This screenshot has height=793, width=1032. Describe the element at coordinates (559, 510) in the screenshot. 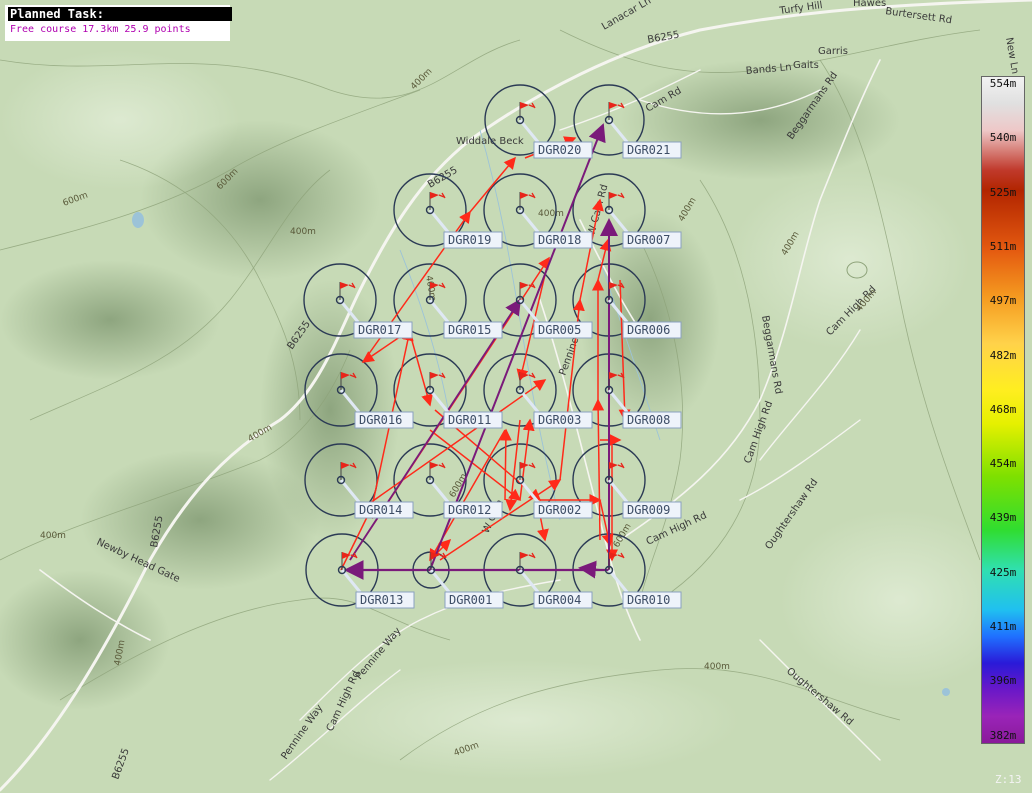

I see `waypoint-label: DGR002` at that location.